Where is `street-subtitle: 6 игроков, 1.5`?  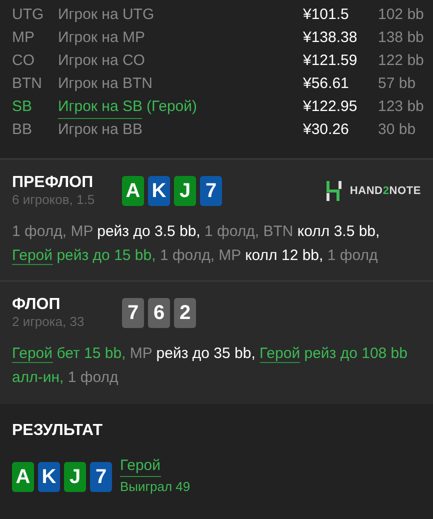 street-subtitle: 6 игроков, 1.5 is located at coordinates (54, 200).